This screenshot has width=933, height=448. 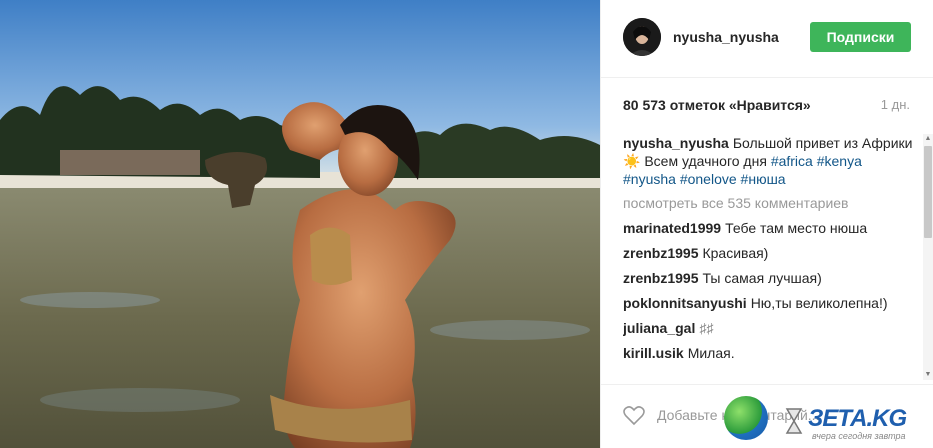 What do you see at coordinates (860, 37) in the screenshot?
I see `following-button: Подписки` at bounding box center [860, 37].